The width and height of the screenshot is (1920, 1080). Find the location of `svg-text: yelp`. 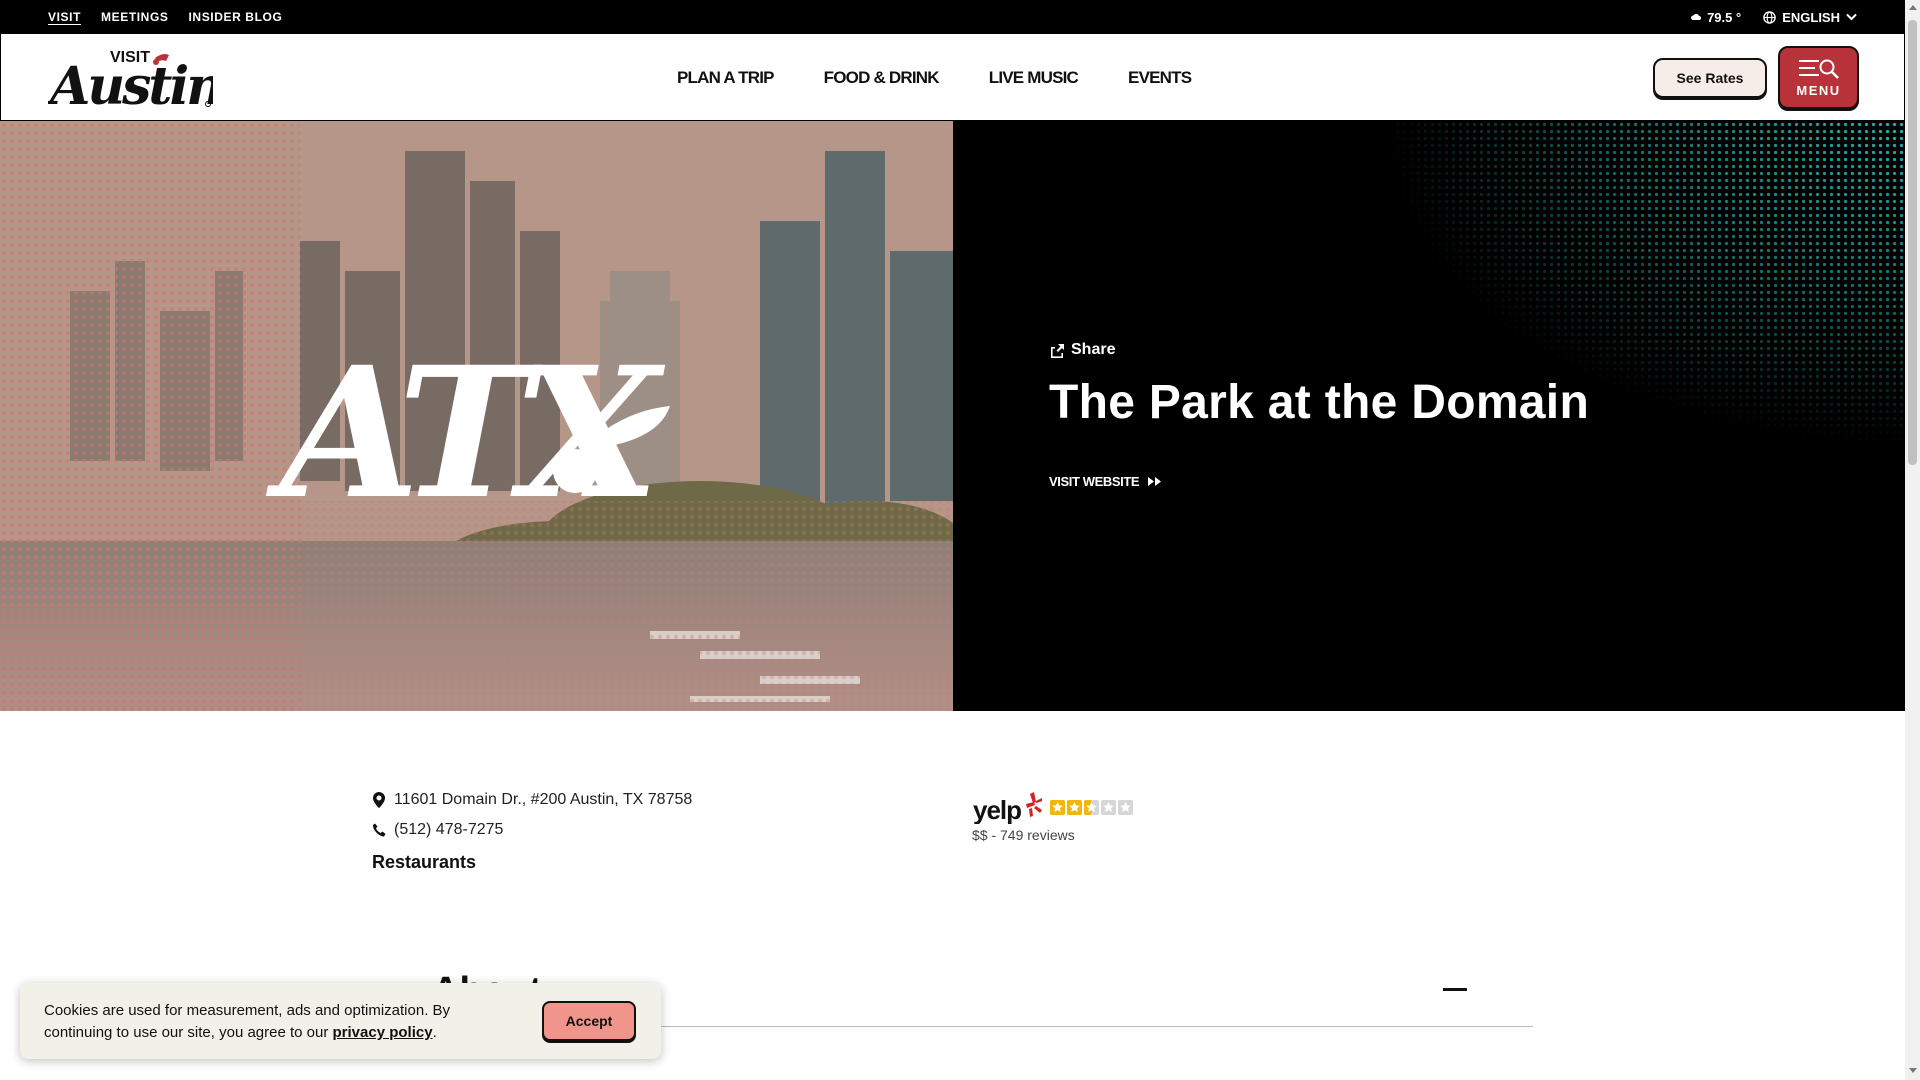

svg-text: yelp is located at coordinates (997, 809).